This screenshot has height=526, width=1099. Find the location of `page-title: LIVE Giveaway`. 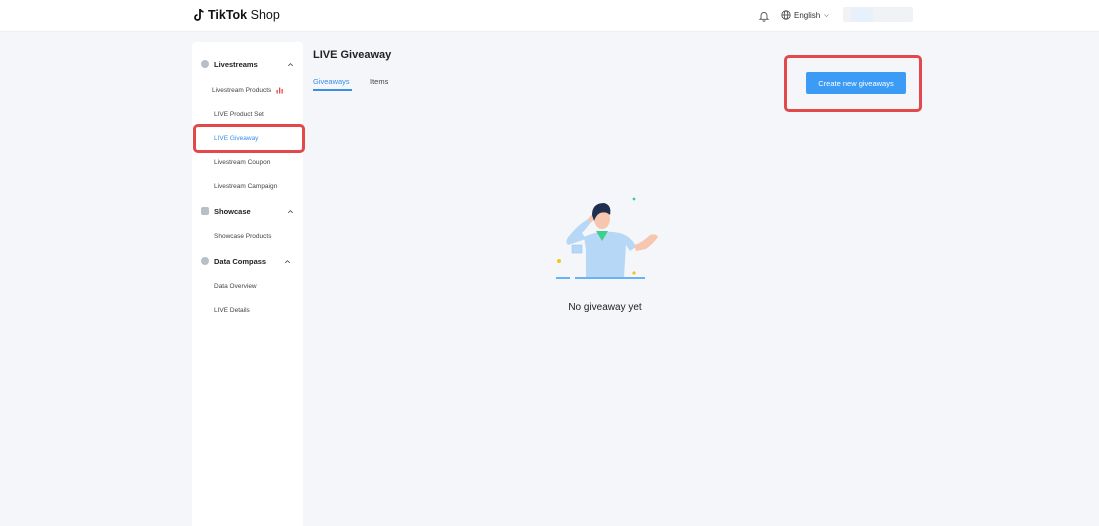

page-title: LIVE Giveaway is located at coordinates (352, 55).